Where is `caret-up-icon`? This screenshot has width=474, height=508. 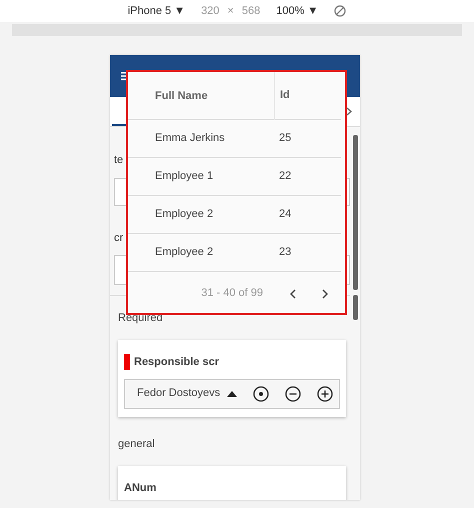
caret-up-icon is located at coordinates (232, 393).